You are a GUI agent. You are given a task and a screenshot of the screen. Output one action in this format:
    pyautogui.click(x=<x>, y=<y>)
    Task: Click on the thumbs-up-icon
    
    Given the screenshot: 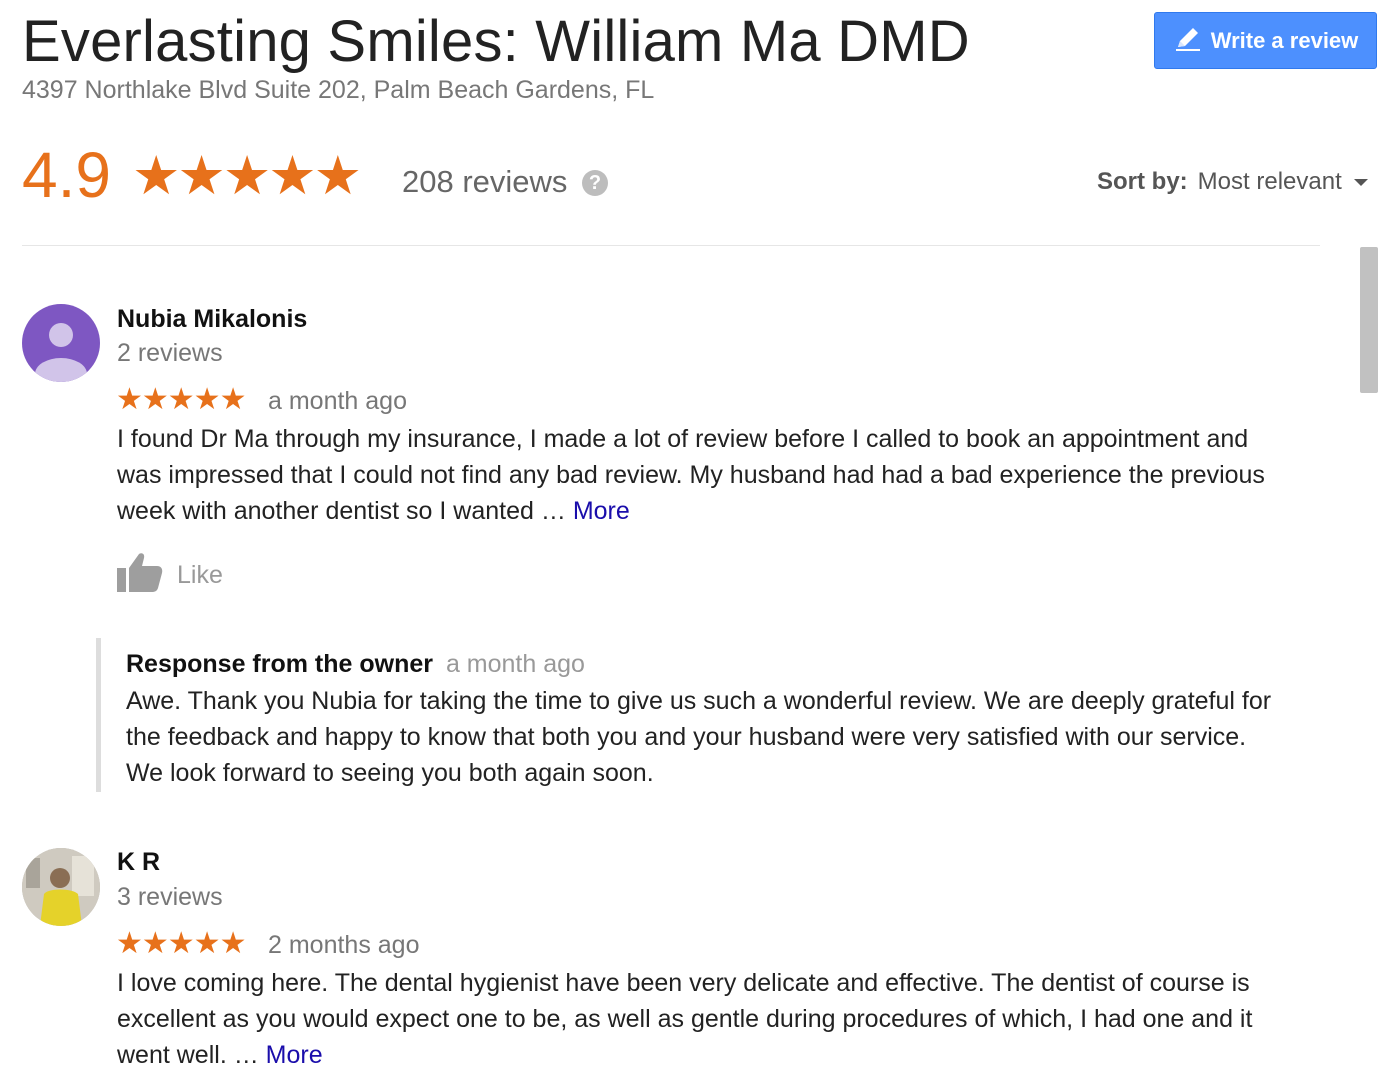 What is the action you would take?
    pyautogui.click(x=140, y=575)
    